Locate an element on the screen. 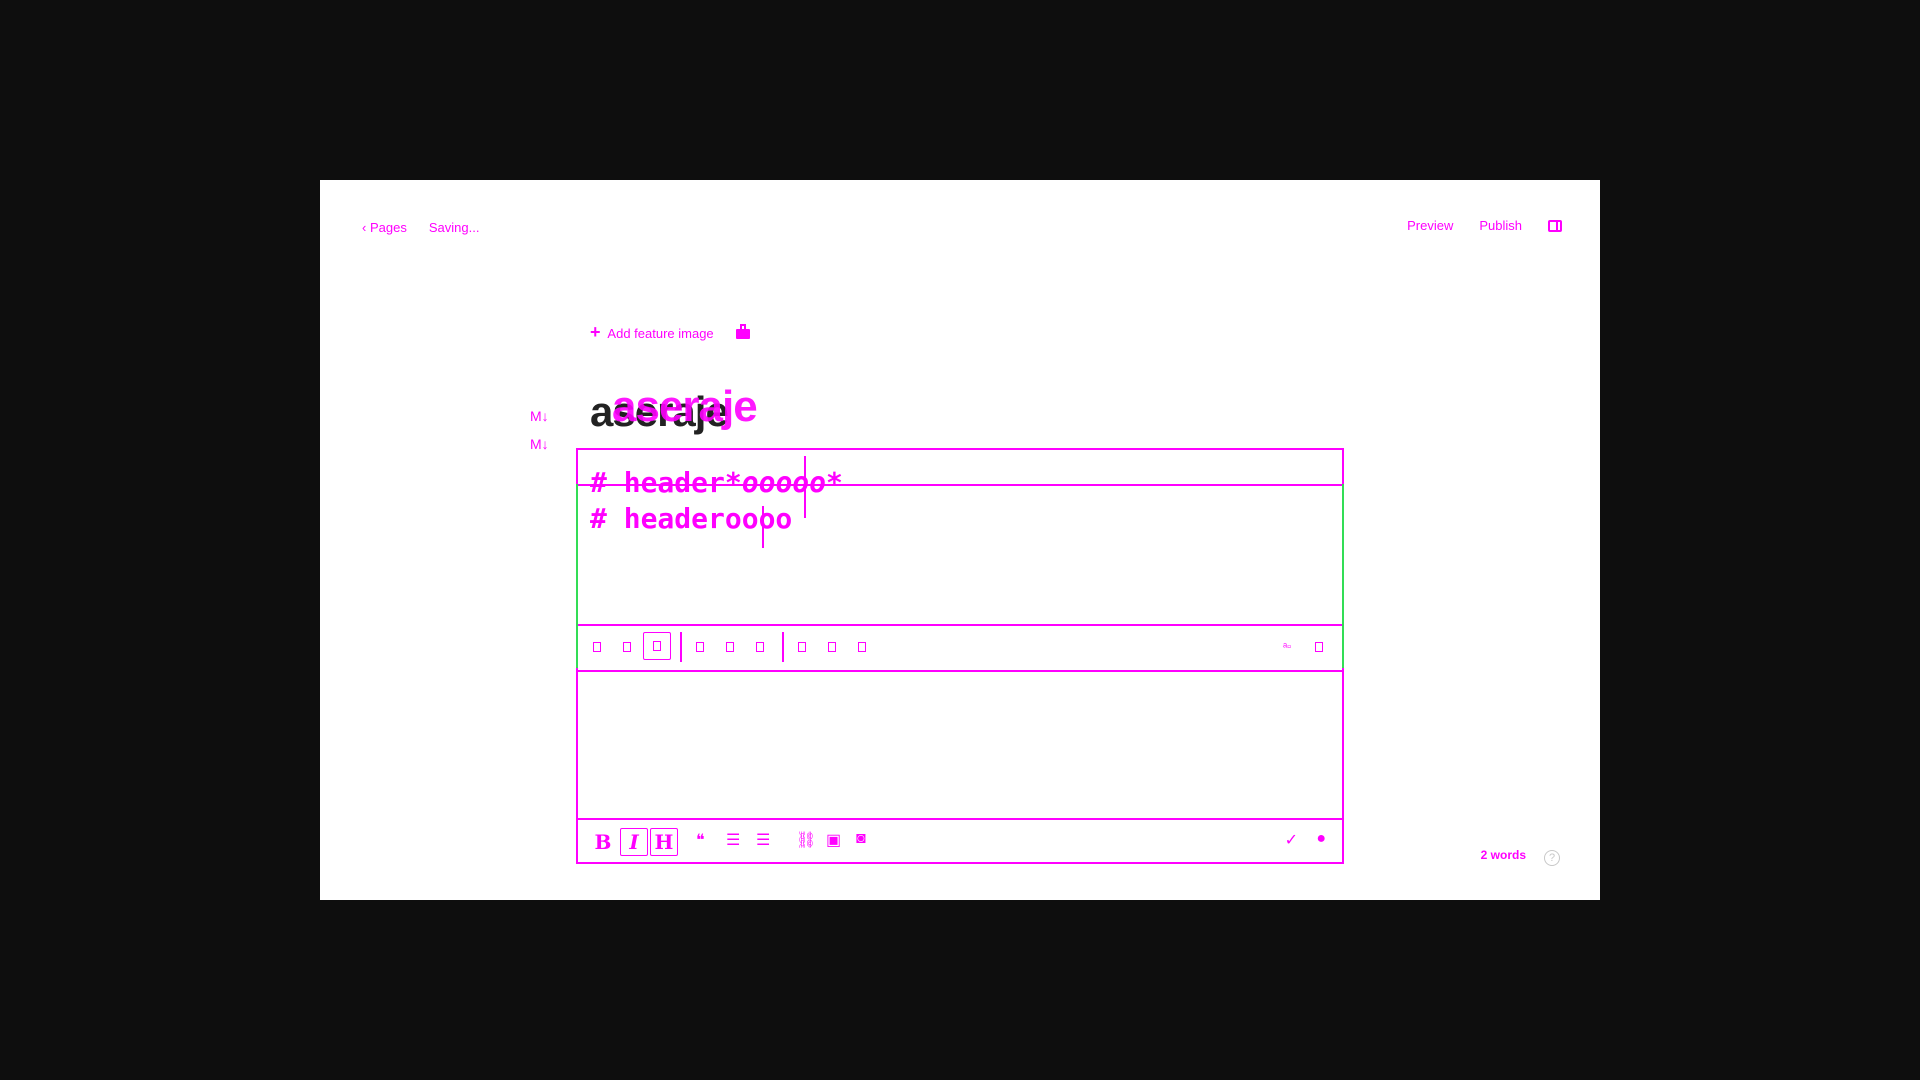 This screenshot has width=1920, height=1080. spellcheck-icon: ᵃ▫ is located at coordinates (1287, 647).